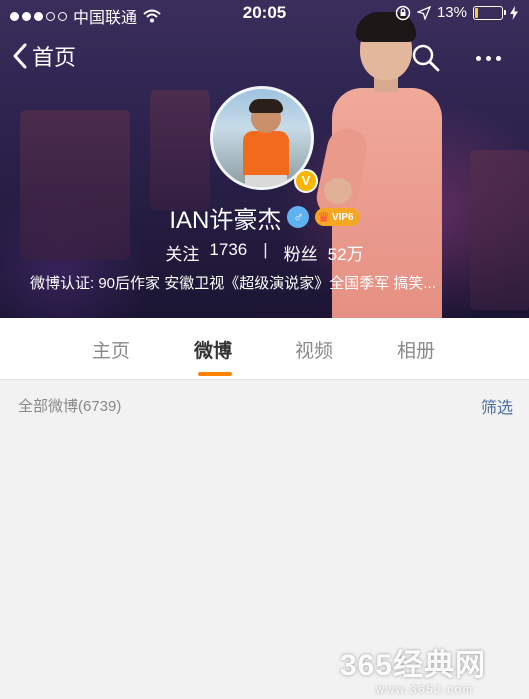 Image resolution: width=529 pixels, height=699 pixels. I want to click on back-button: 首页, so click(44, 56).